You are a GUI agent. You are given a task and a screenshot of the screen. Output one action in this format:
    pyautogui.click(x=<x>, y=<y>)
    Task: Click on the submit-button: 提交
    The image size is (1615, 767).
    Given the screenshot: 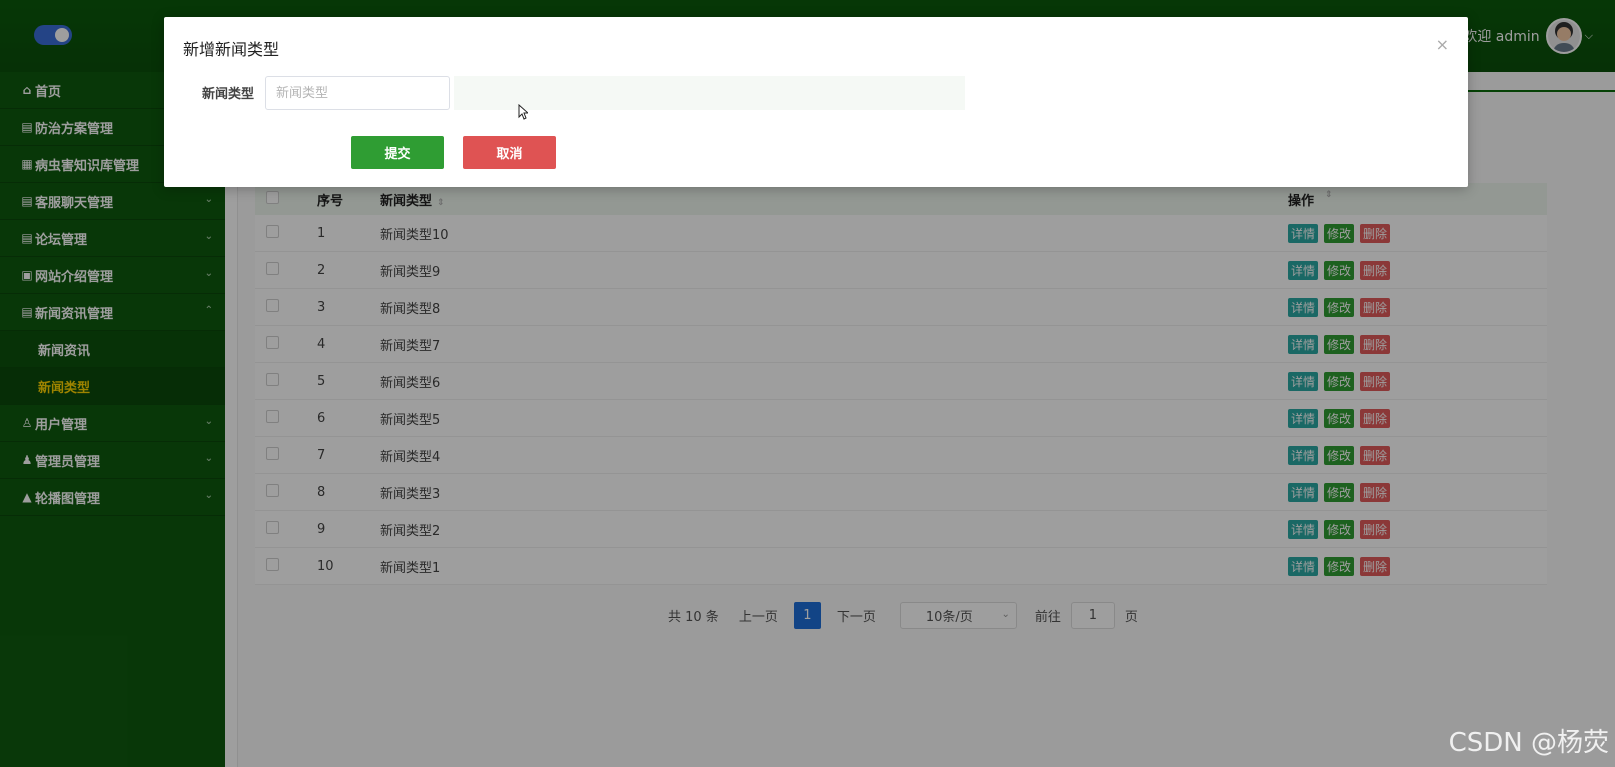 What is the action you would take?
    pyautogui.click(x=397, y=152)
    